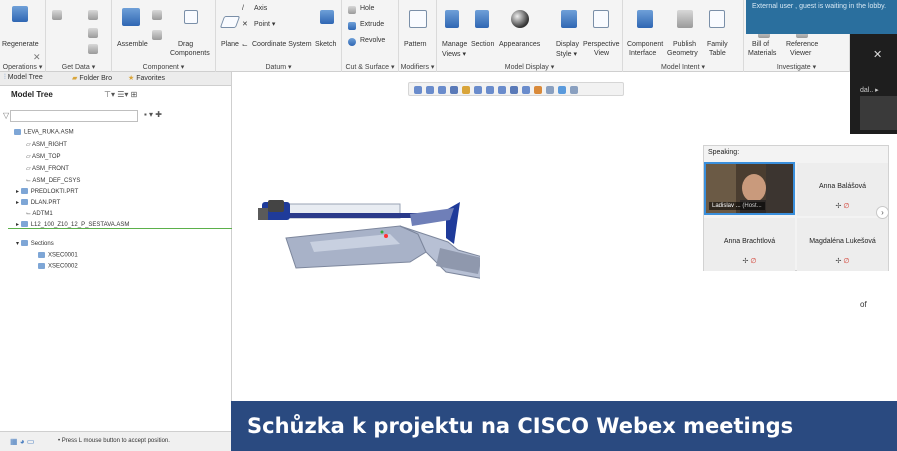 The image size is (897, 451). Describe the element at coordinates (243, 8) in the screenshot. I see `axis-icon: /` at that location.